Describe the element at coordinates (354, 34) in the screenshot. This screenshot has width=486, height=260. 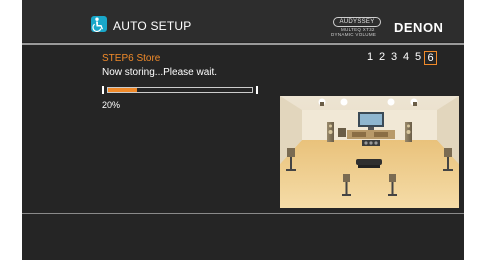
I see `audyssey-dynamic-volume-label: DYNAMIC VOLUME` at that location.